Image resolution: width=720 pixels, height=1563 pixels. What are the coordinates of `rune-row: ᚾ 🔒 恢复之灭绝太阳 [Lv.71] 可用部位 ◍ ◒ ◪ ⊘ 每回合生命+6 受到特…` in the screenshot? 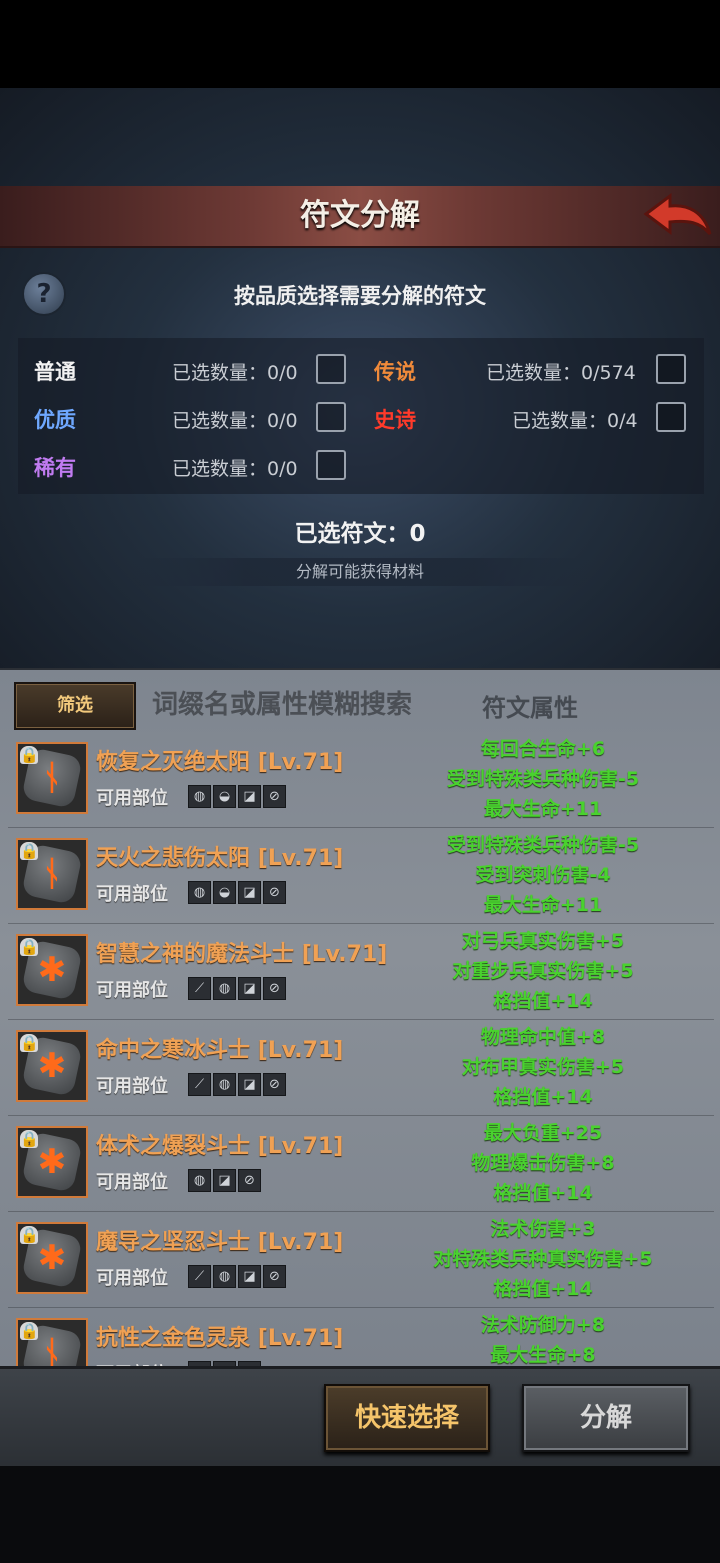 It's located at (361, 780).